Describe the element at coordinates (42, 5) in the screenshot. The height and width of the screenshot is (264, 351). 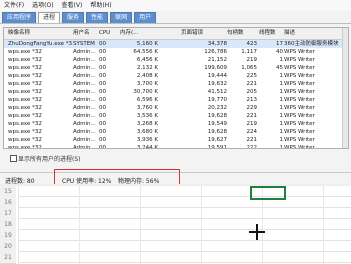
I see `menu-options: 选项(O)` at that location.